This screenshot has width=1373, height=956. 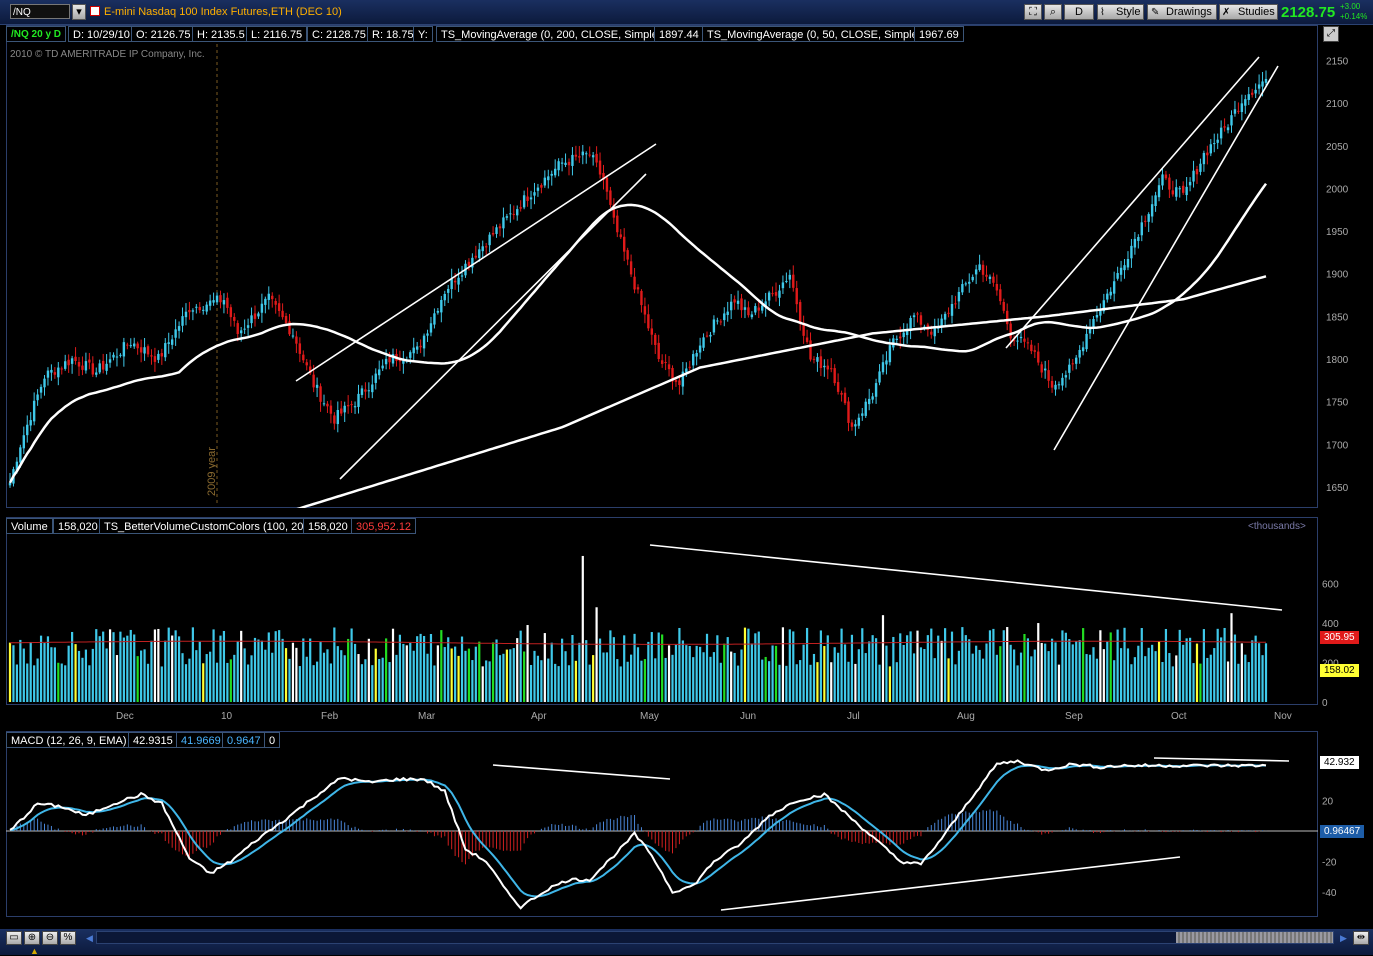 What do you see at coordinates (427, 716) in the screenshot?
I see `time-axis-label: Mar` at bounding box center [427, 716].